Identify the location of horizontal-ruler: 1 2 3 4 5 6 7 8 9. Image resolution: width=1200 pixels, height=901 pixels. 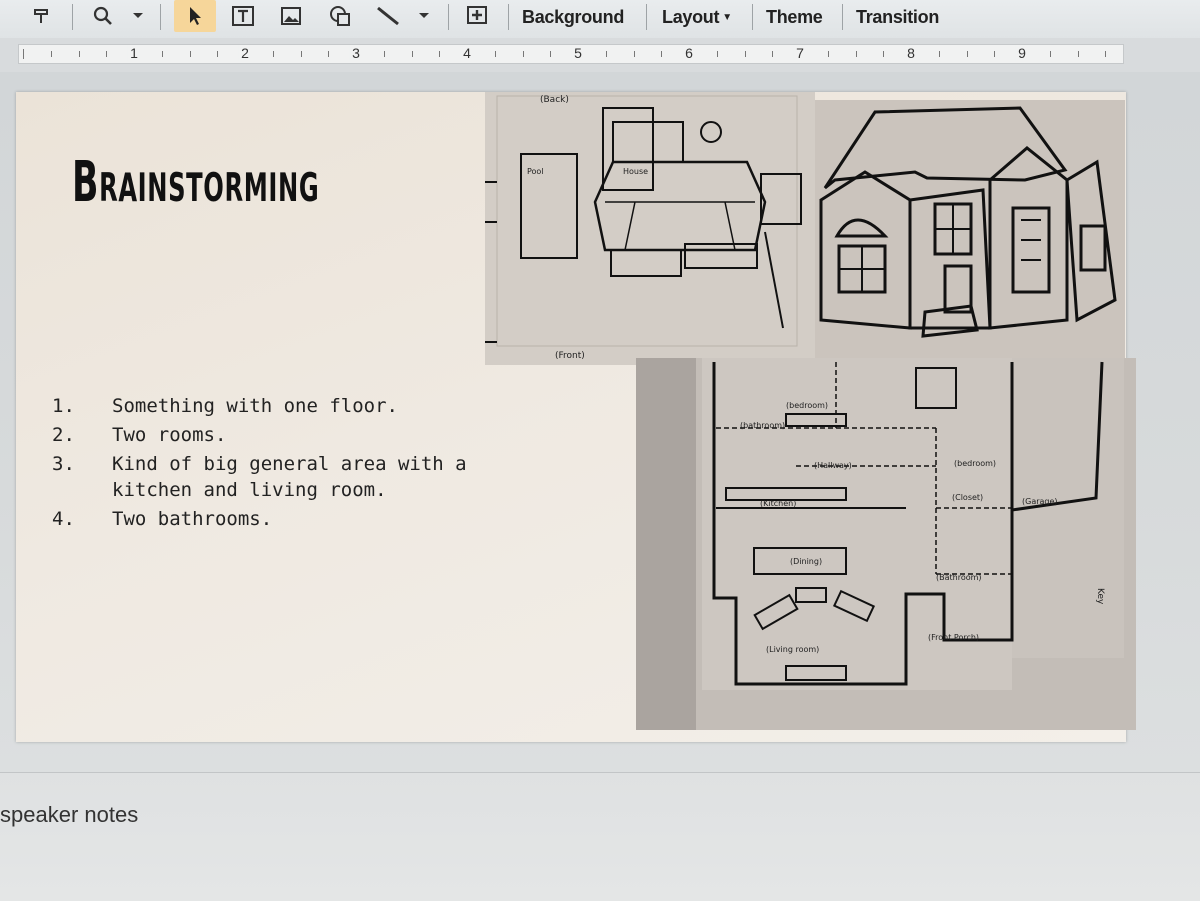
(571, 54).